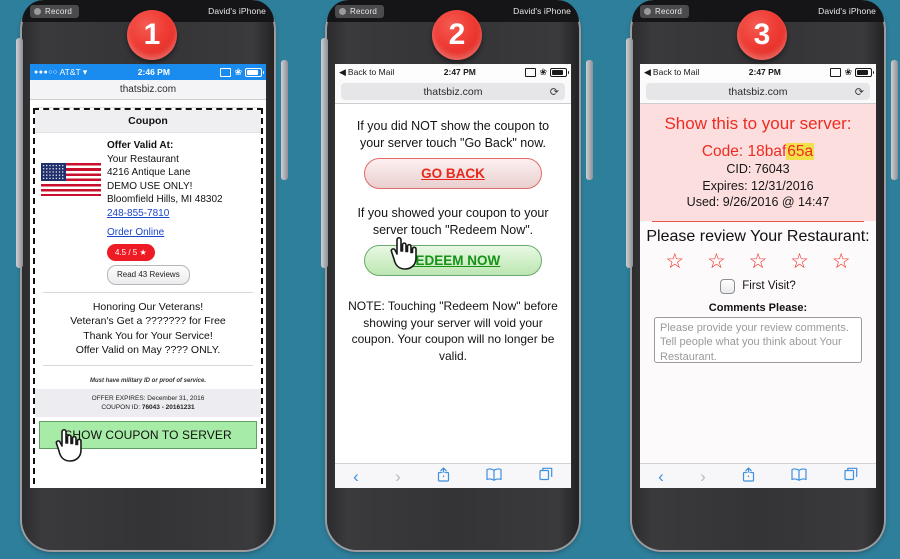 This screenshot has height=559, width=900. What do you see at coordinates (148, 104) in the screenshot?
I see `partial-element-above-coupon` at bounding box center [148, 104].